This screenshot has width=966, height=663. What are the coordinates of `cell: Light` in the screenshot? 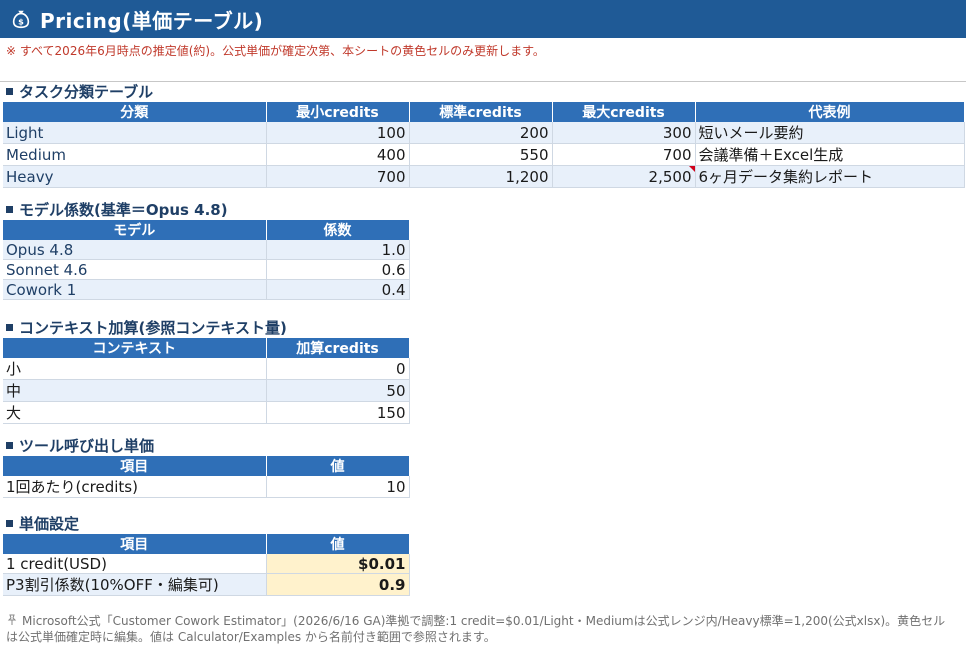 It's located at (135, 133).